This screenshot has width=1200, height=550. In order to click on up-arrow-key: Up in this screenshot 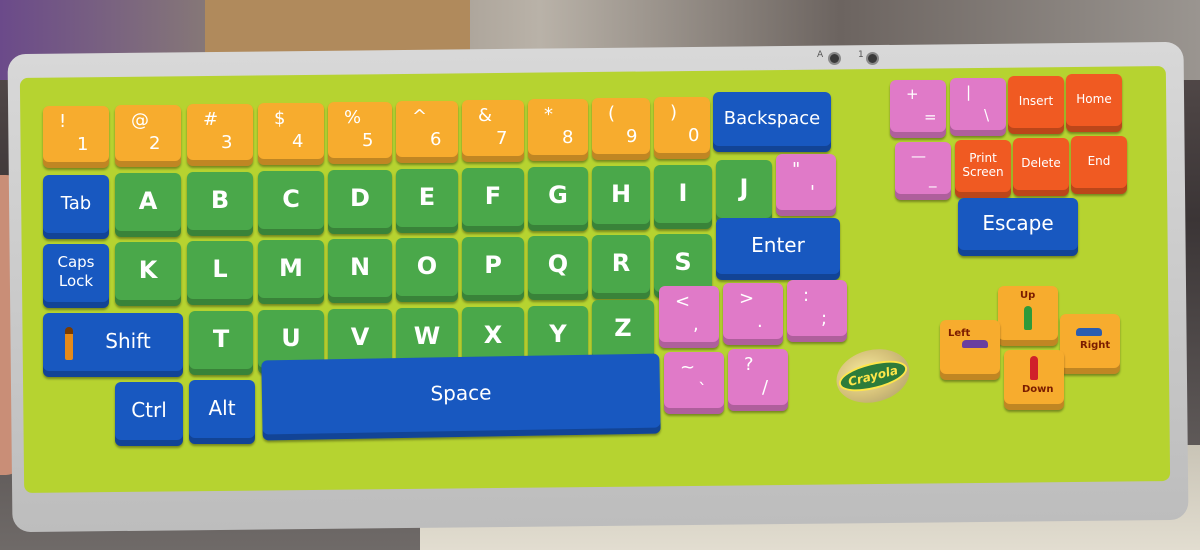, I will do `click(1028, 316)`.